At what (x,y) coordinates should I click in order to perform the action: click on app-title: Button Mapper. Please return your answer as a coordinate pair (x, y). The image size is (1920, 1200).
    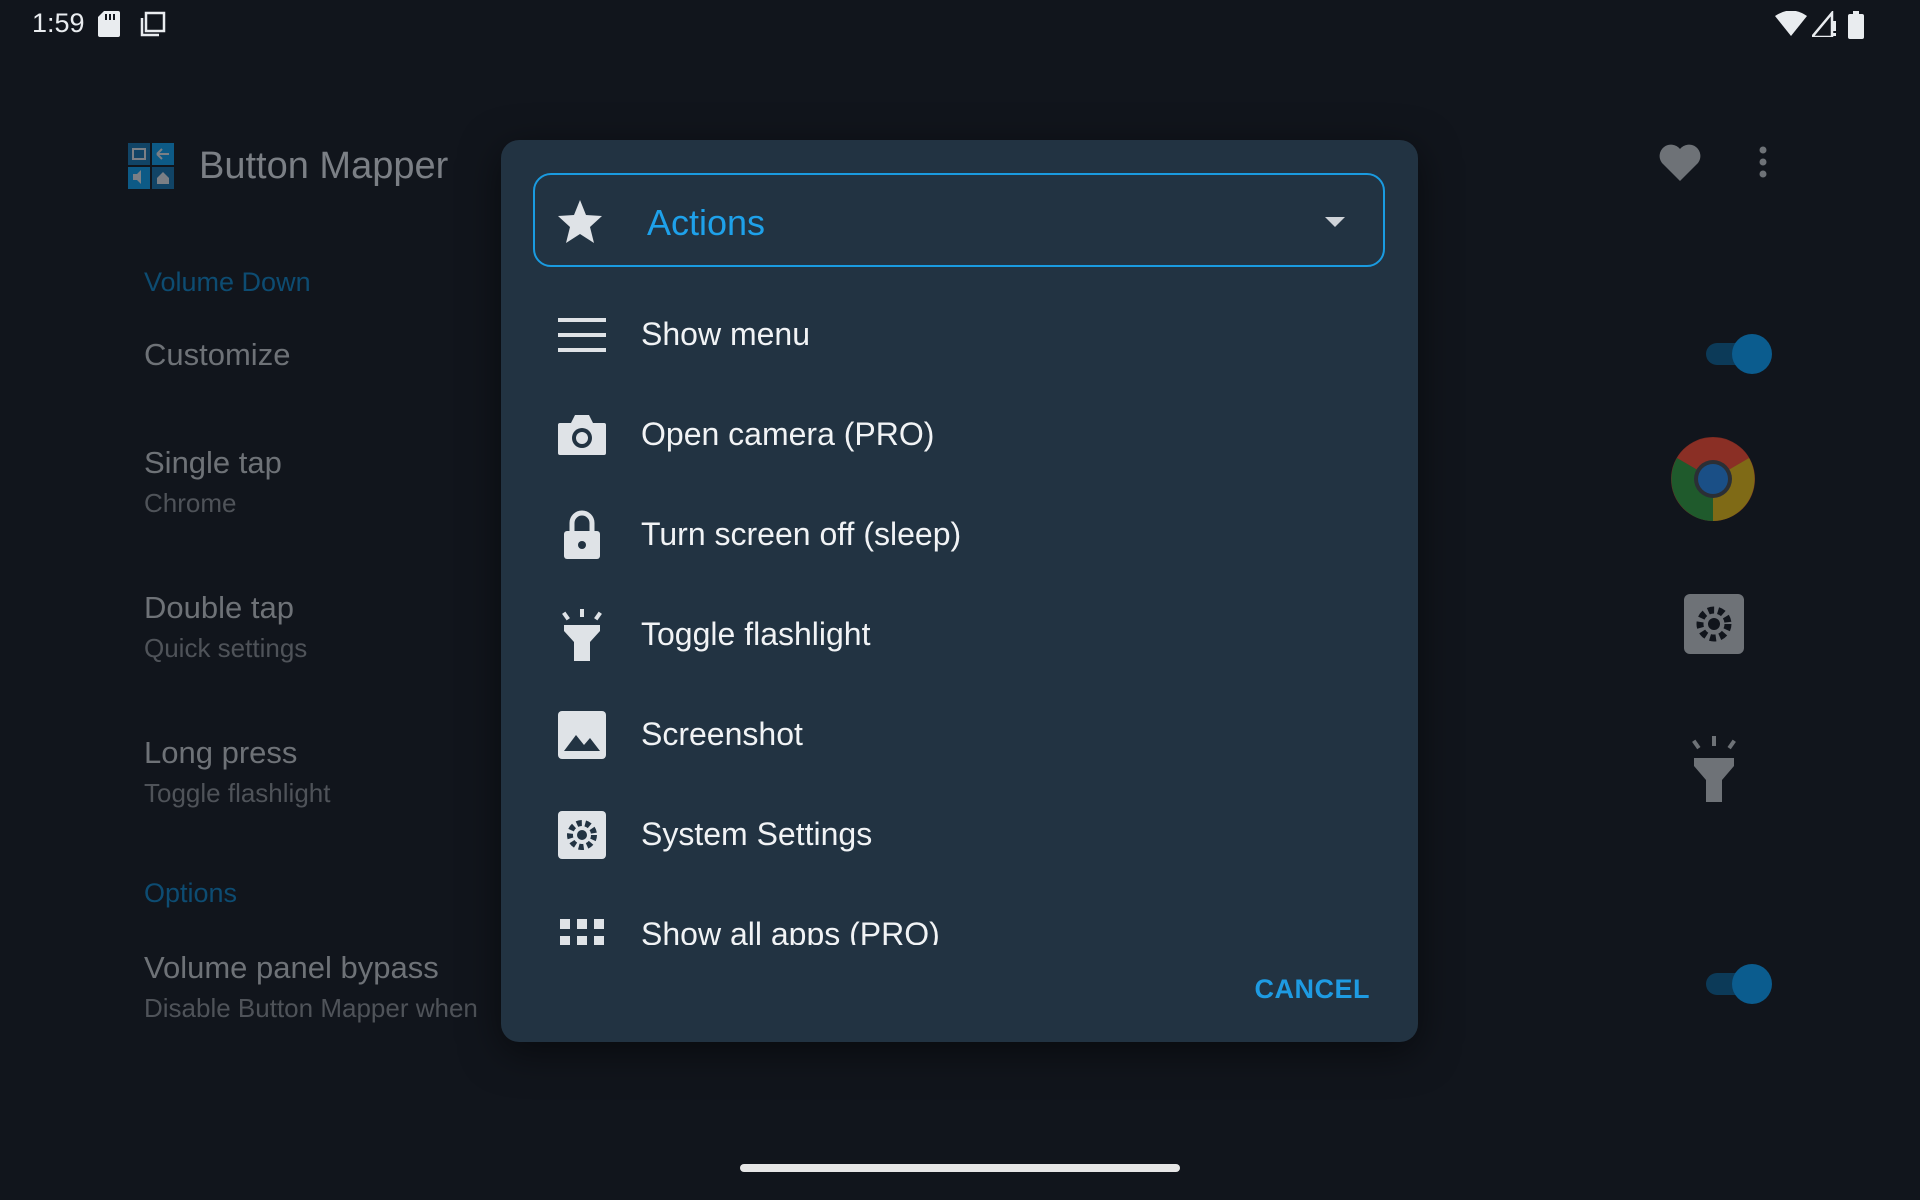
    Looking at the image, I should click on (324, 166).